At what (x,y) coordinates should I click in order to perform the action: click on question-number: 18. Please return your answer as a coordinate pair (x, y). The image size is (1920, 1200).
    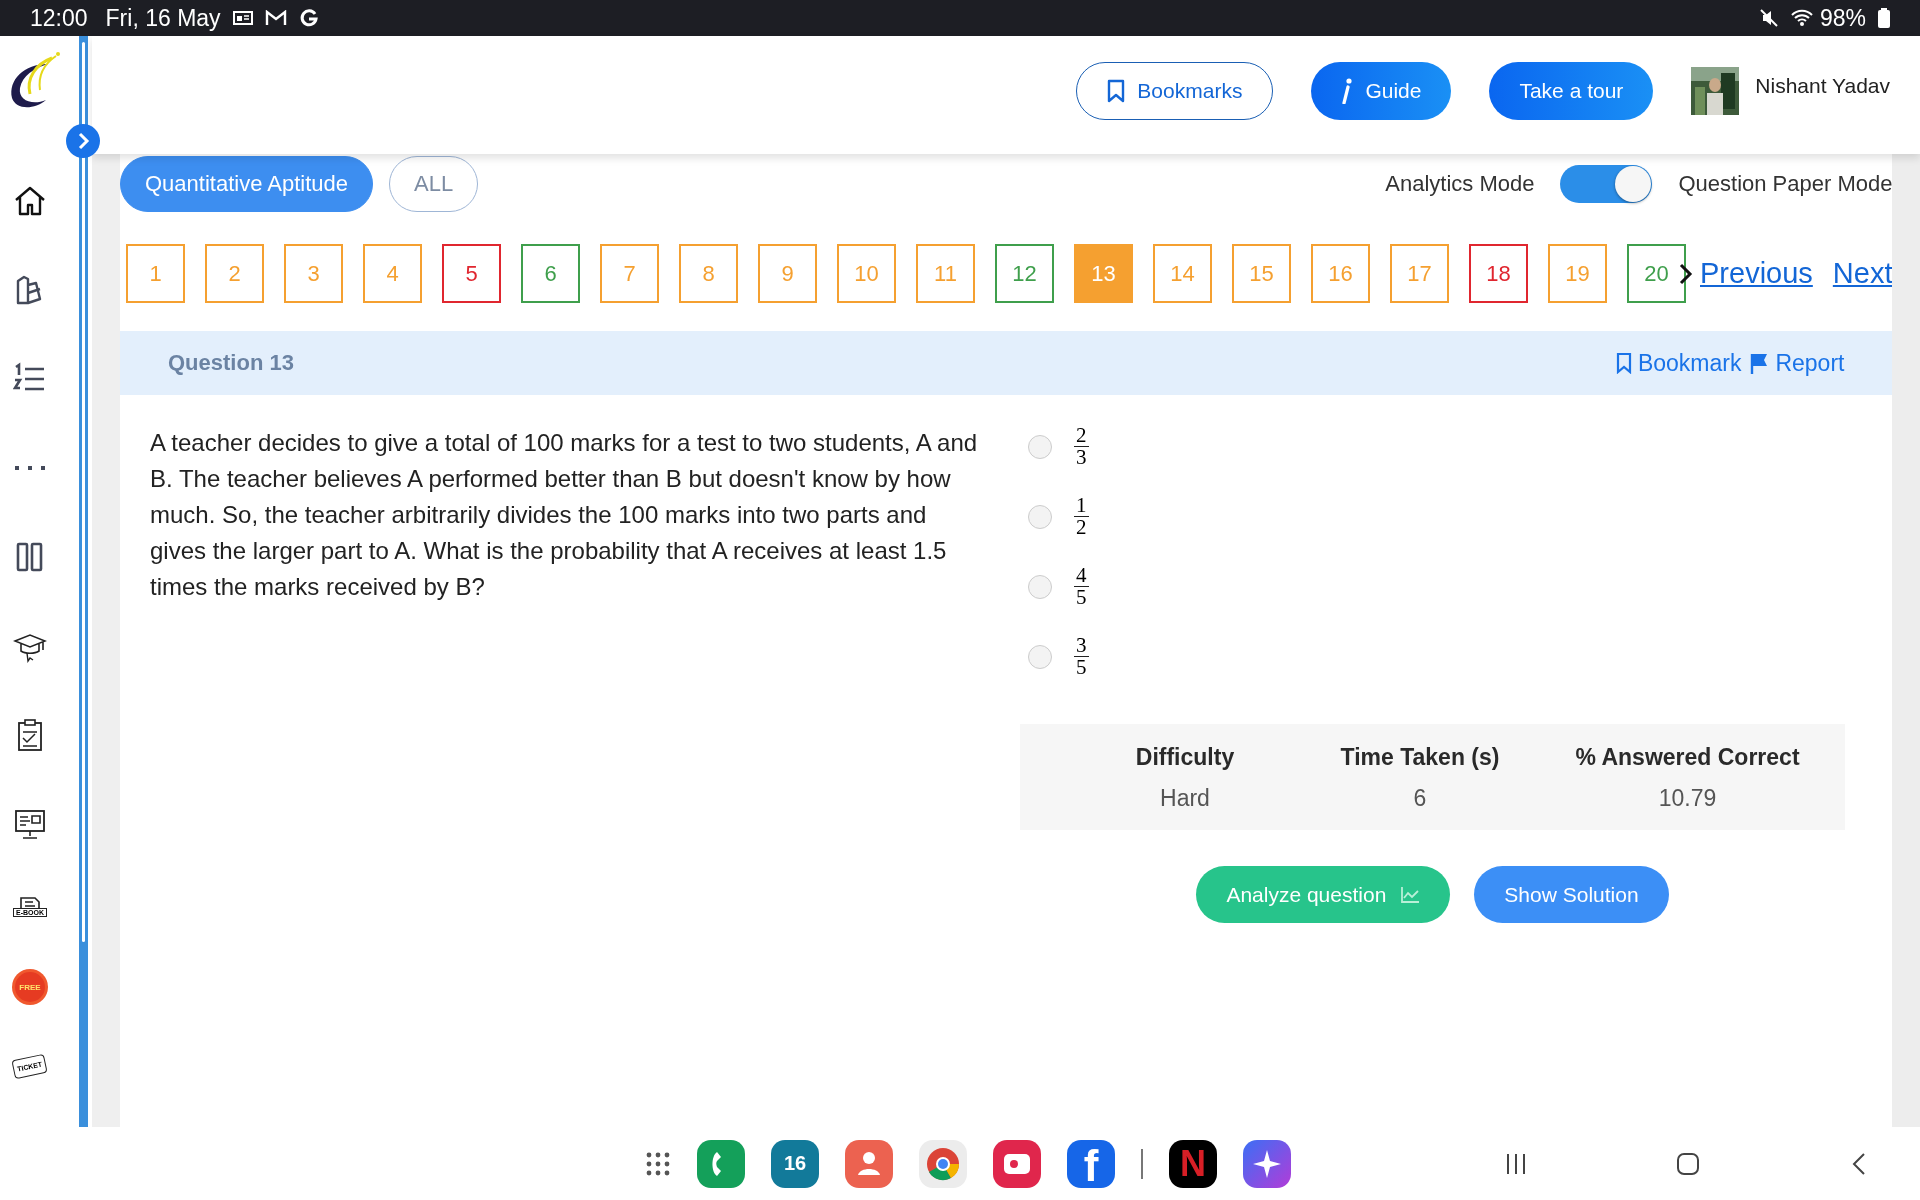
    Looking at the image, I should click on (1498, 273).